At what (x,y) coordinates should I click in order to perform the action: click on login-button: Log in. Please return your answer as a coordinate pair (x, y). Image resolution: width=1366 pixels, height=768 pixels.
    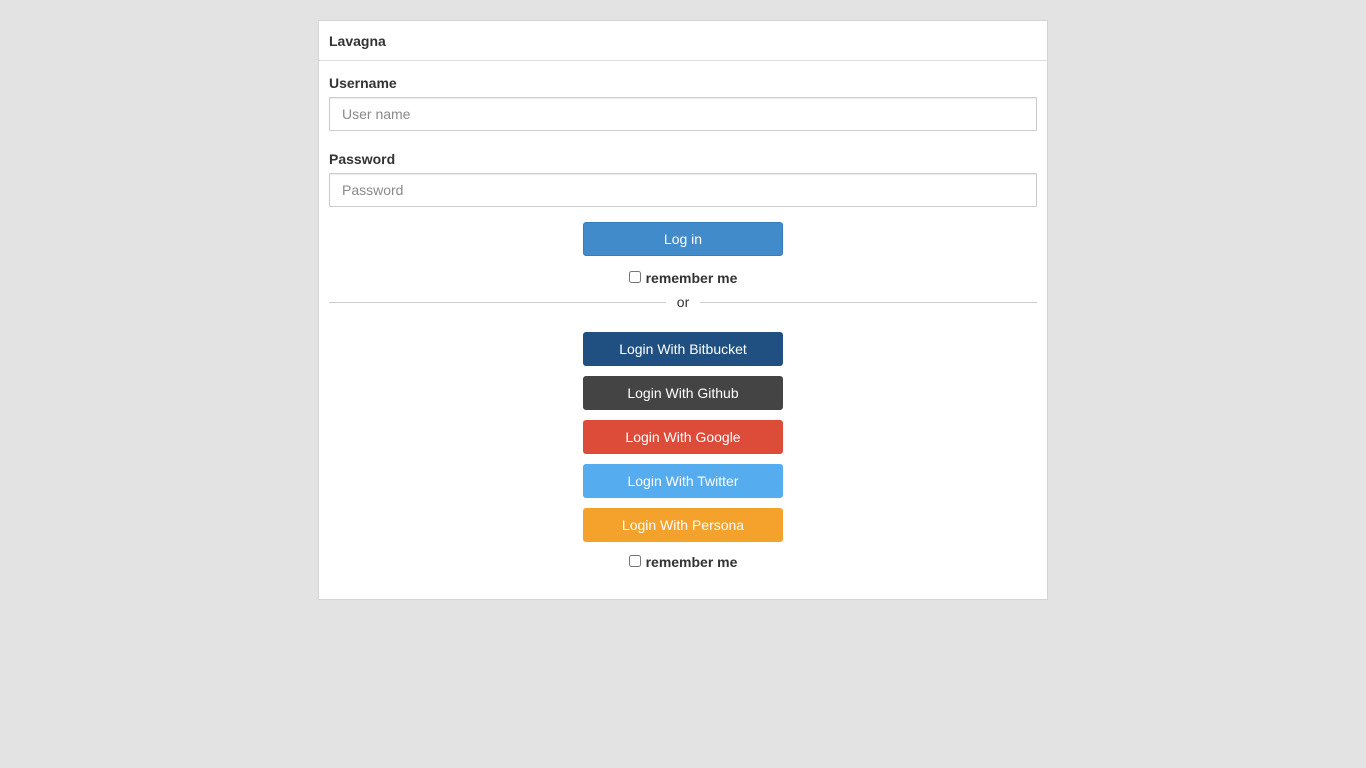
    Looking at the image, I should click on (683, 239).